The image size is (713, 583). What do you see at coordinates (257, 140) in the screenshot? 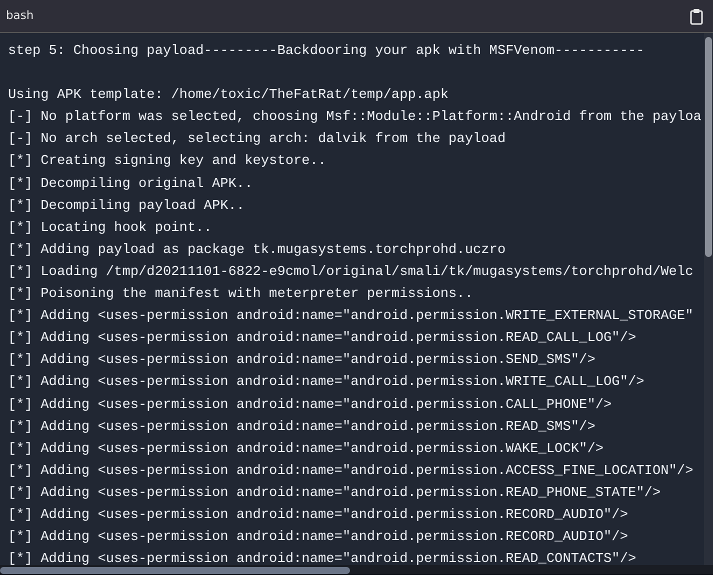
I see `code-line: [-] No arch selected, selecting arch: dalvik from the payload` at bounding box center [257, 140].